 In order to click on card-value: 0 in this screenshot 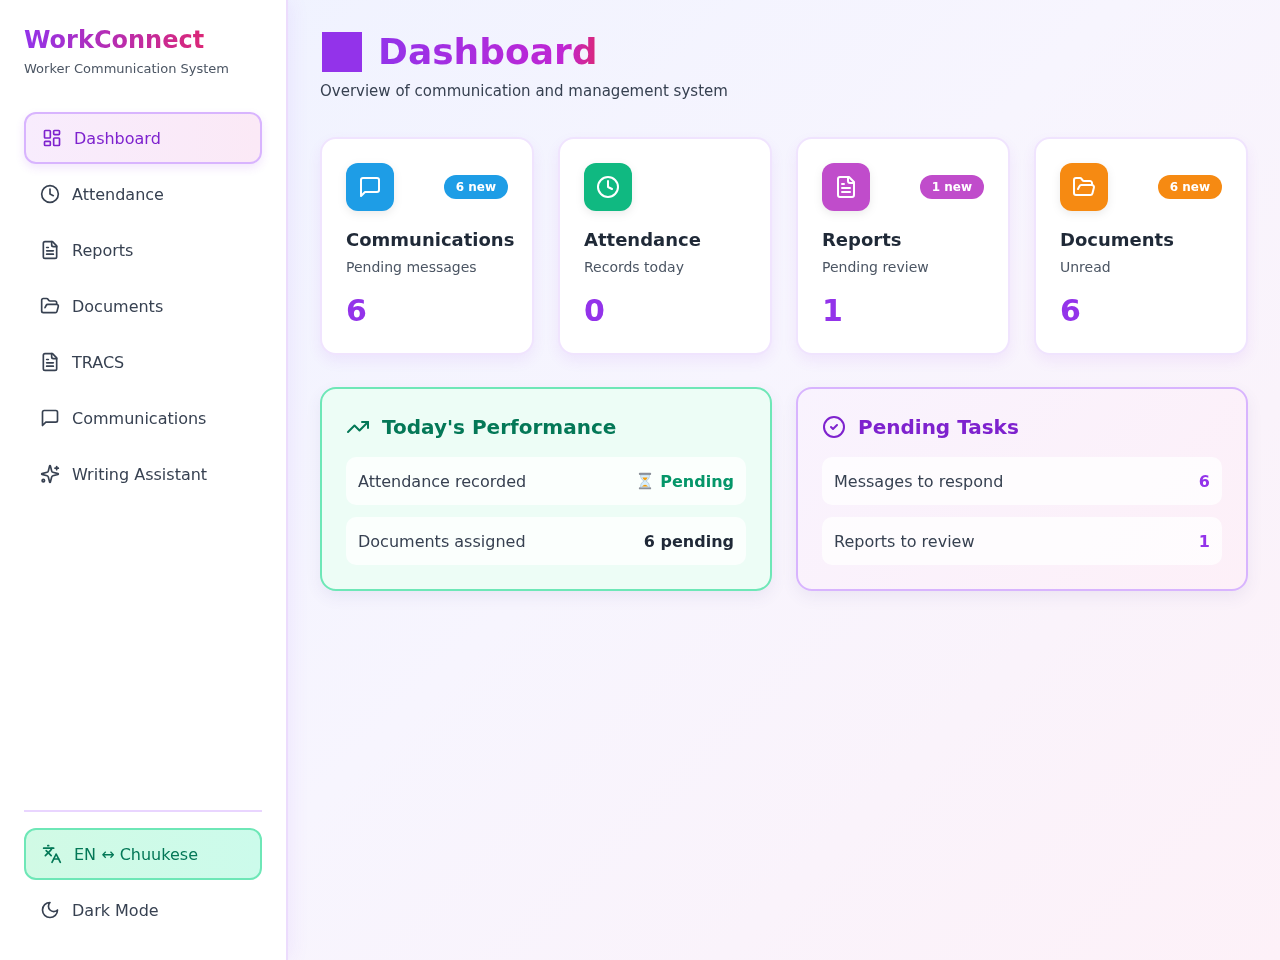, I will do `click(595, 311)`.